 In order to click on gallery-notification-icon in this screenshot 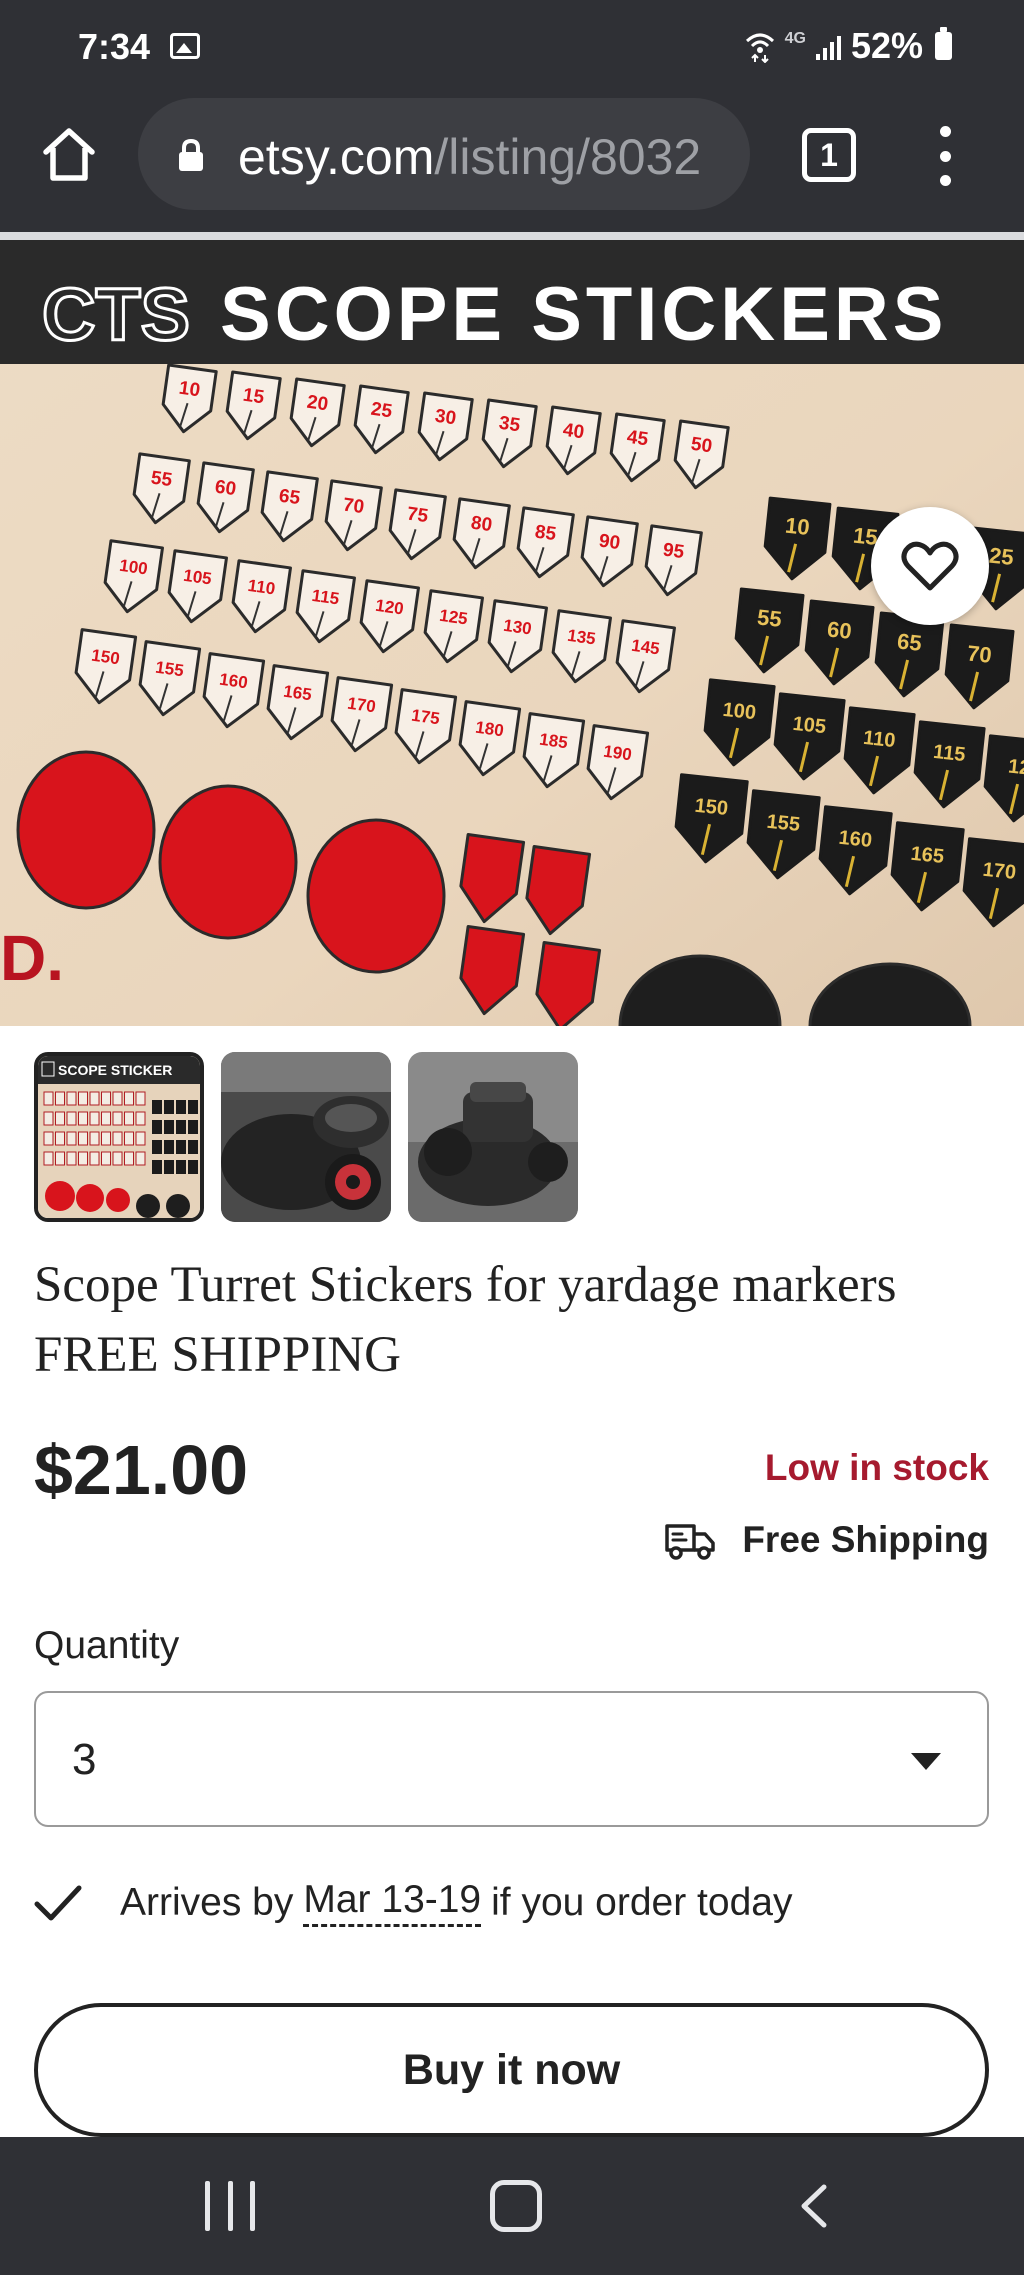, I will do `click(185, 46)`.